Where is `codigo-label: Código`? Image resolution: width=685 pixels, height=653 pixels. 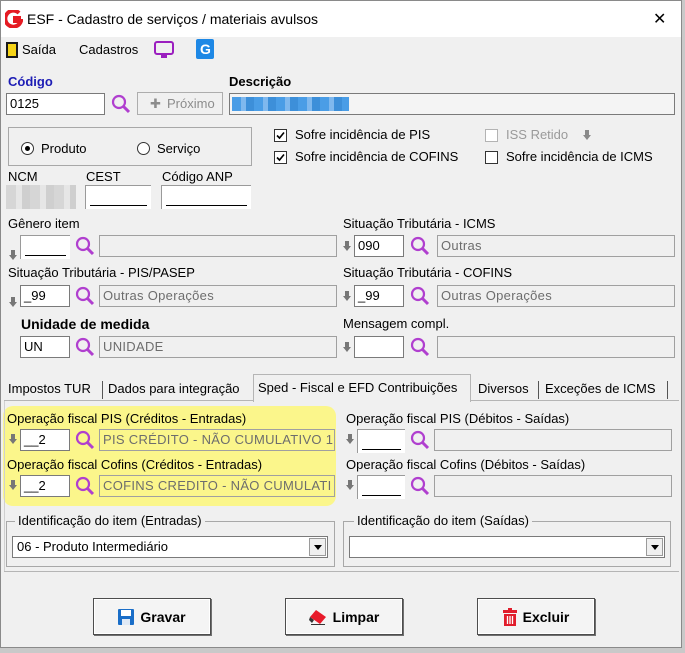
codigo-label: Código is located at coordinates (30, 81).